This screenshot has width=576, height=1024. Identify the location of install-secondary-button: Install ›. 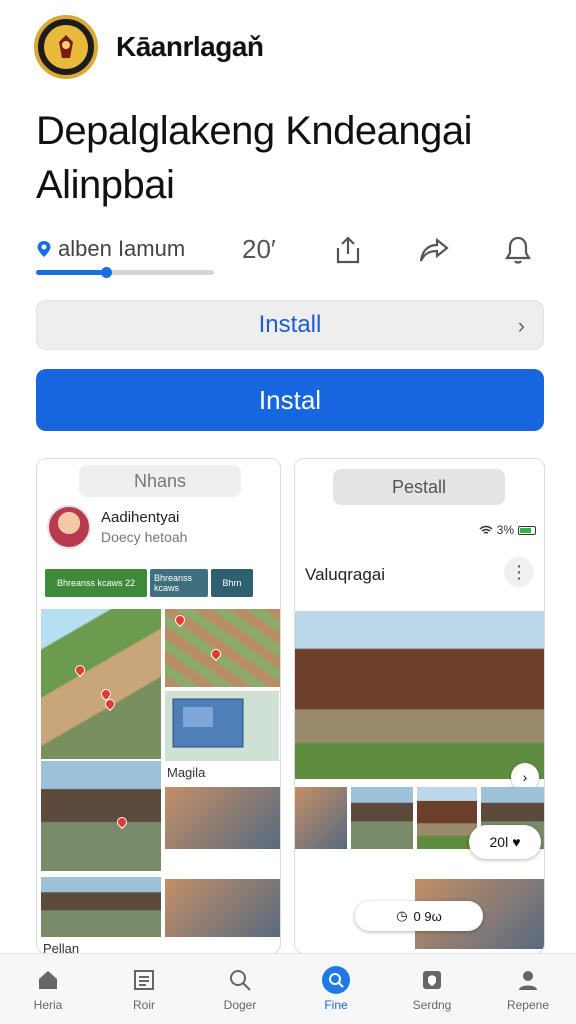
(290, 325).